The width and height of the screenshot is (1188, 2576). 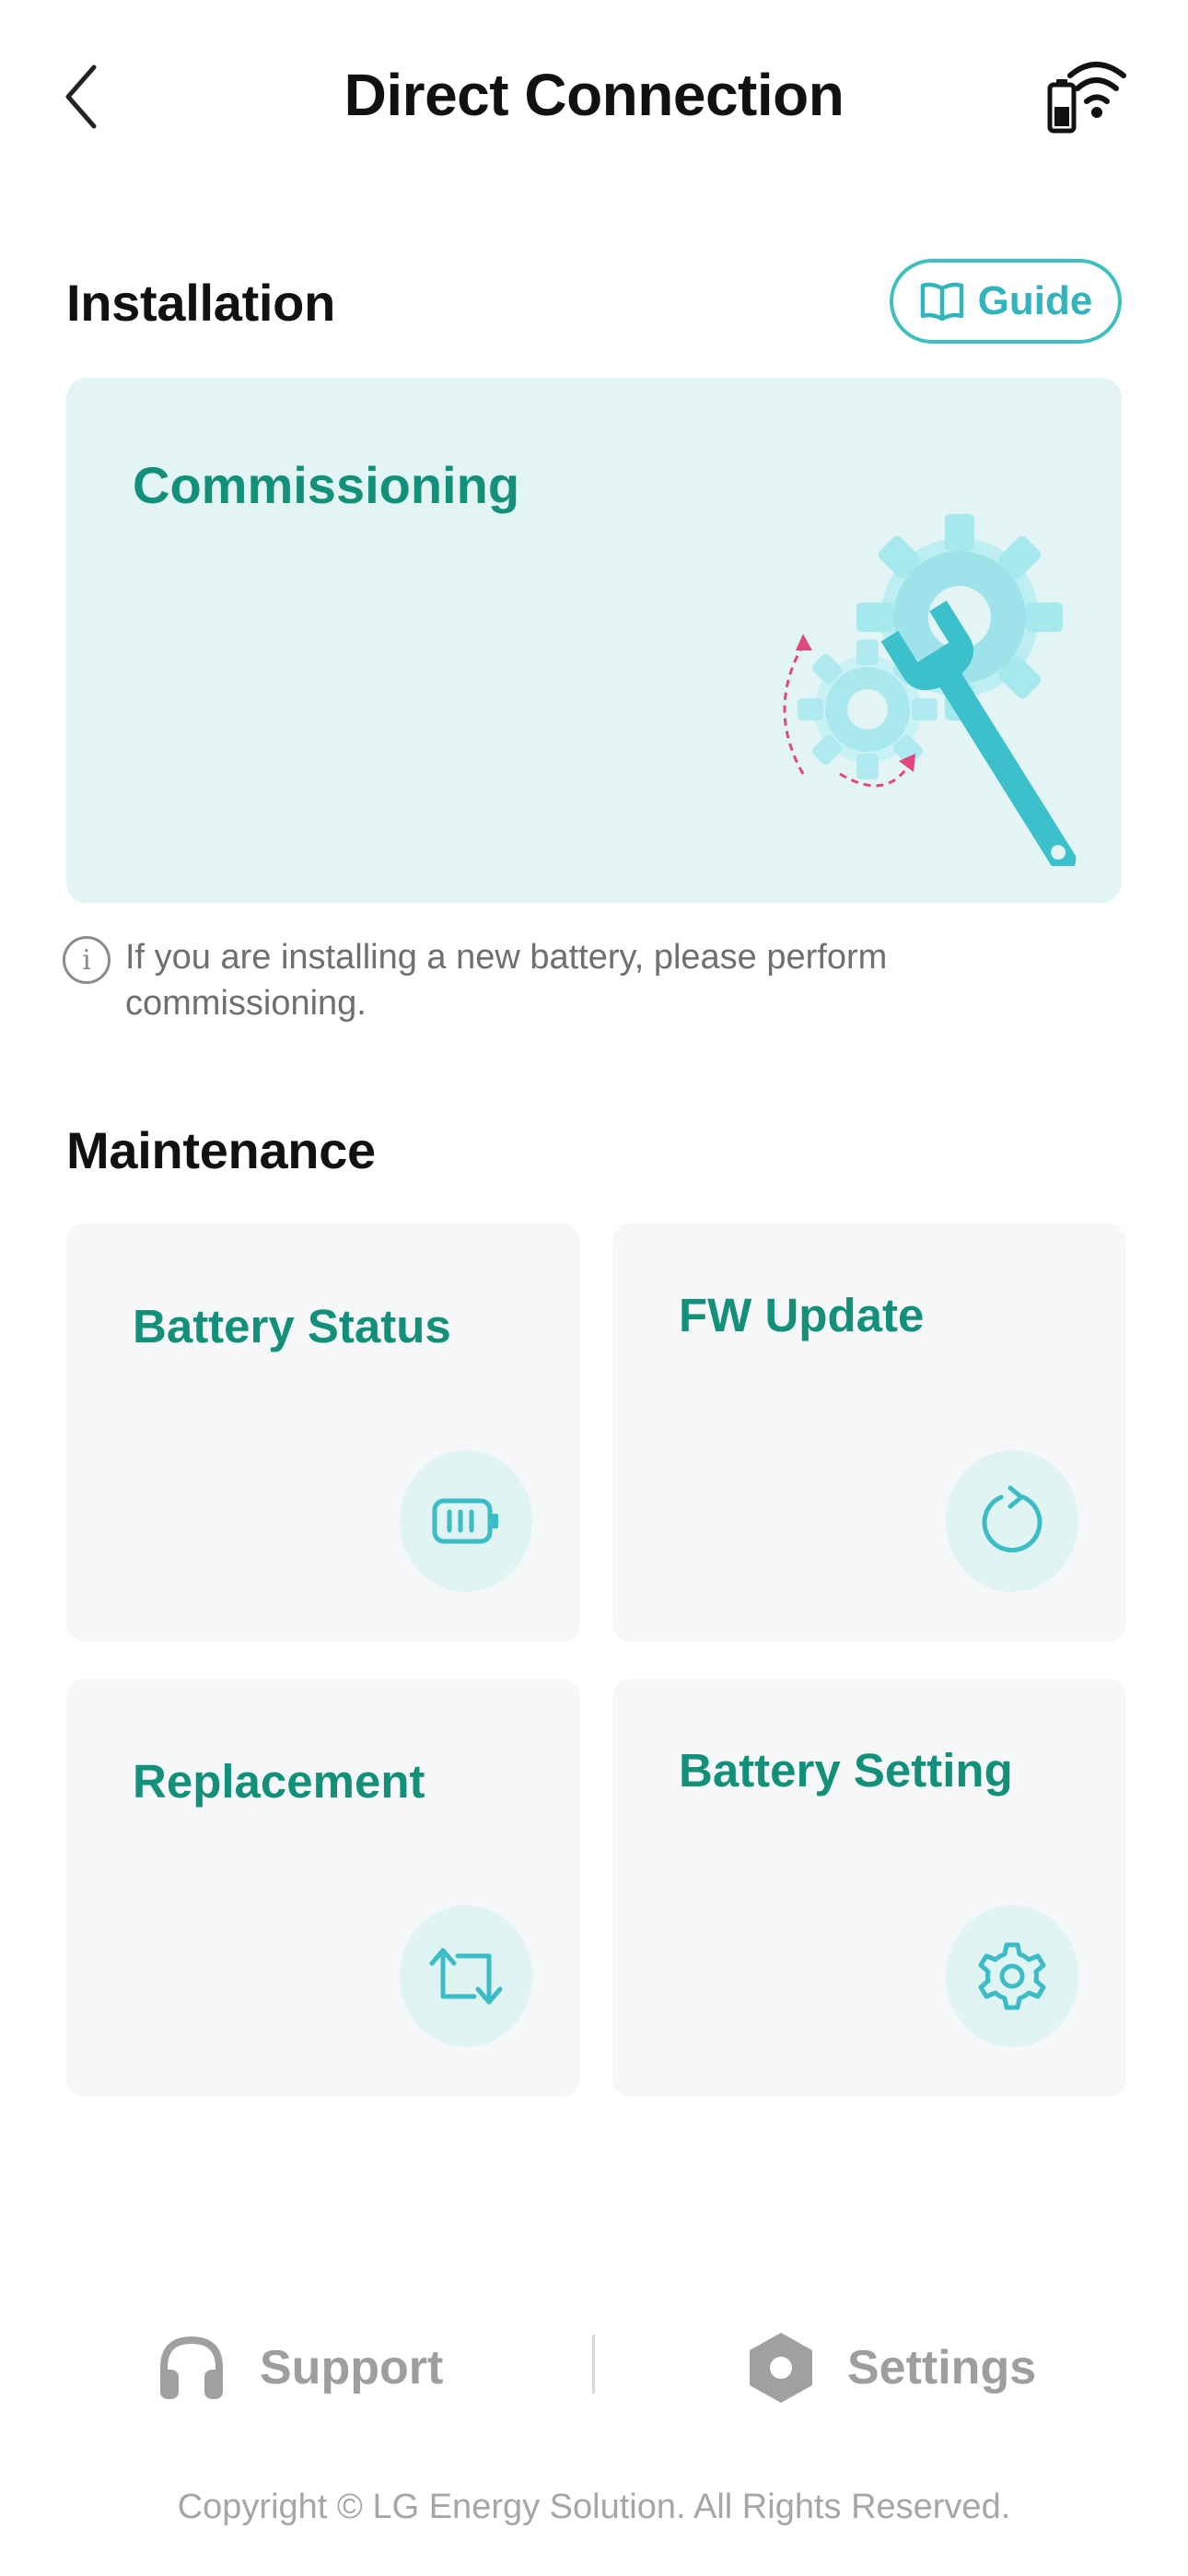 I want to click on guide-label: Guide, so click(x=1035, y=300).